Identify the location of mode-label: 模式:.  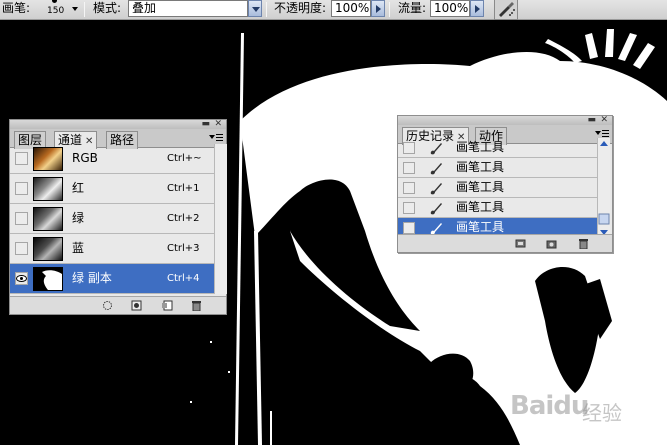
(107, 8).